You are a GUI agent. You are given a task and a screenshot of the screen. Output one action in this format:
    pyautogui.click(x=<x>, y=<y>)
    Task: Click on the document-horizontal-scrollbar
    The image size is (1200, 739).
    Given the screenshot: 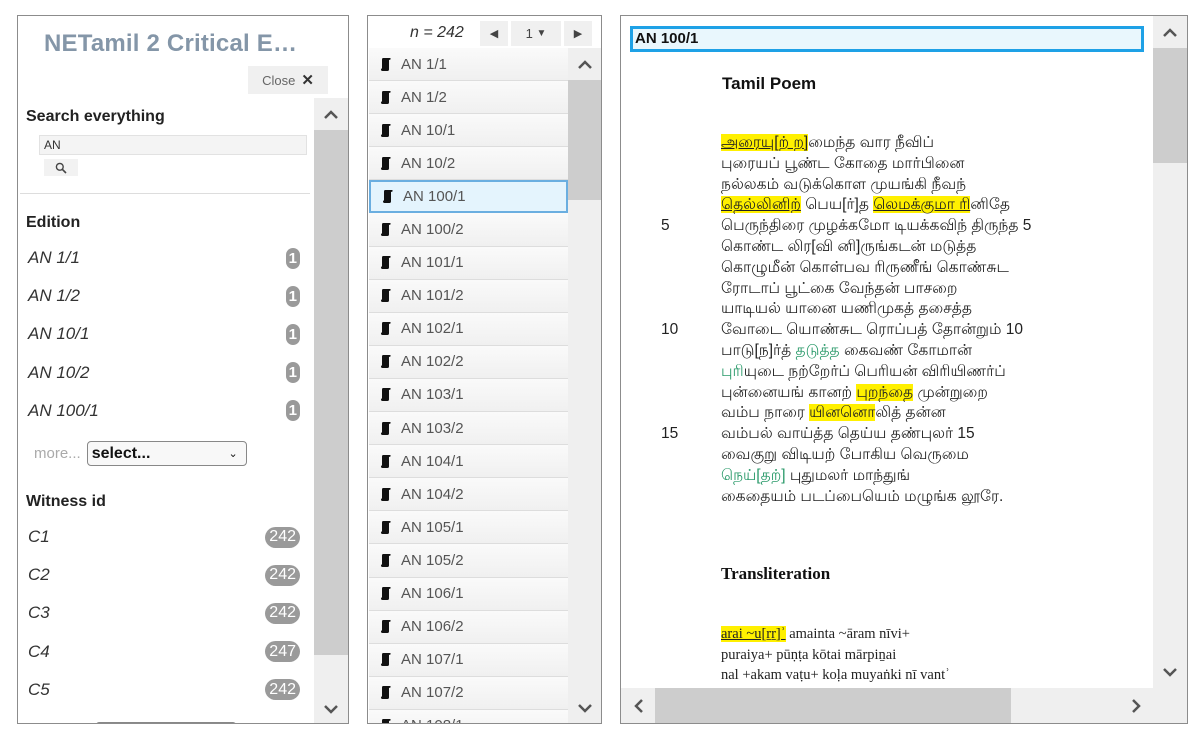 What is the action you would take?
    pyautogui.click(x=904, y=705)
    